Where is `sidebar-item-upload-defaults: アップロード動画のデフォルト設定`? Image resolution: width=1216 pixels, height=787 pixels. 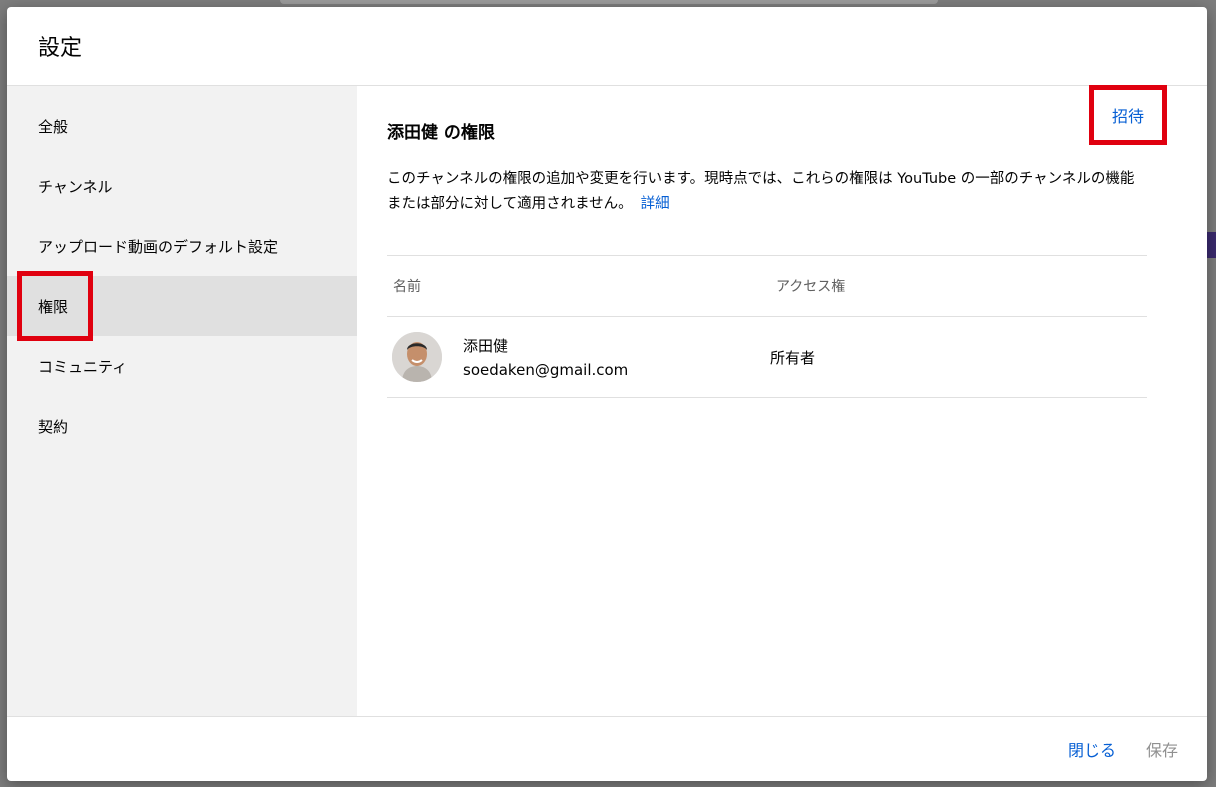 sidebar-item-upload-defaults: アップロード動画のデフォルト設定 is located at coordinates (182, 246).